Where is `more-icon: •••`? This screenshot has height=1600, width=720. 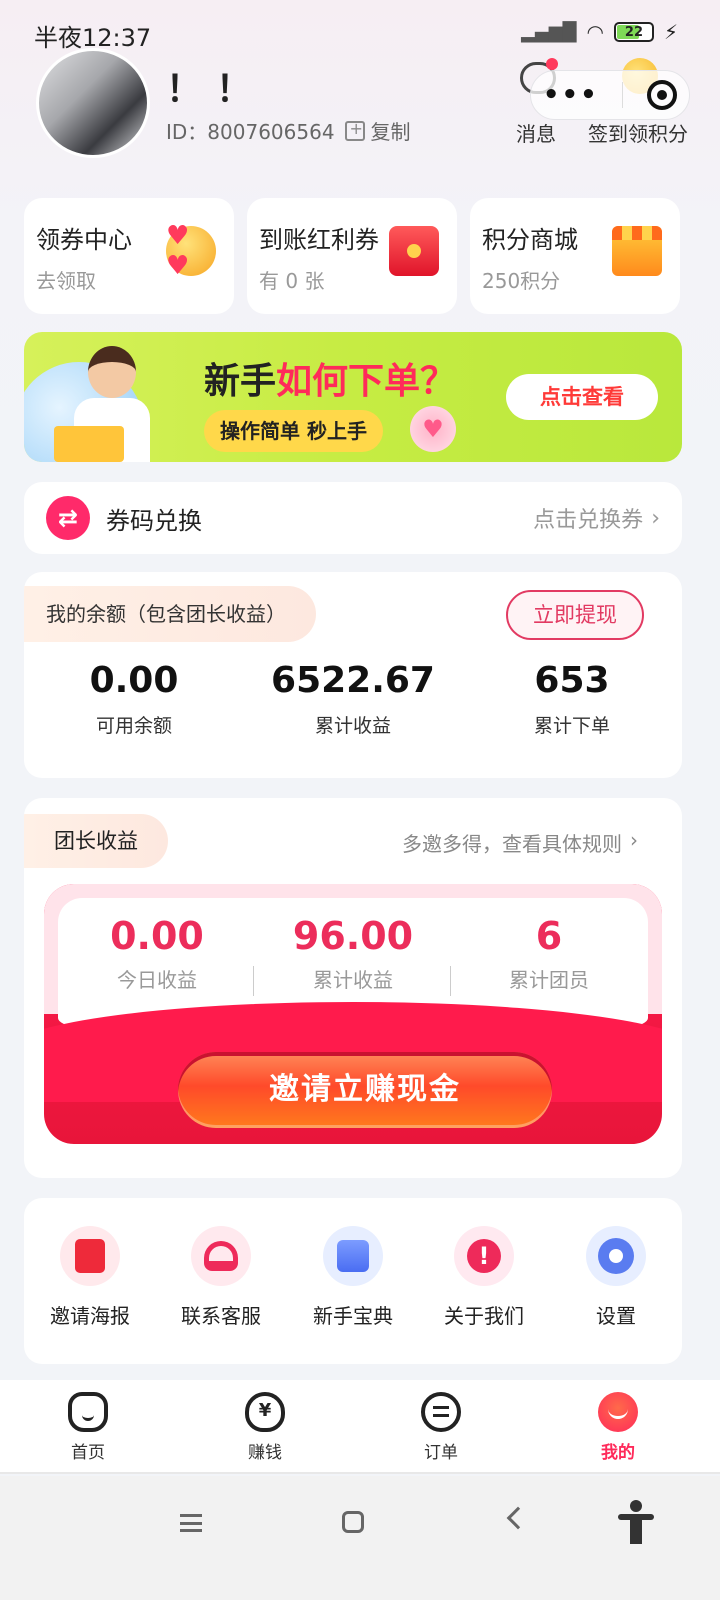 more-icon: ••• is located at coordinates (571, 95).